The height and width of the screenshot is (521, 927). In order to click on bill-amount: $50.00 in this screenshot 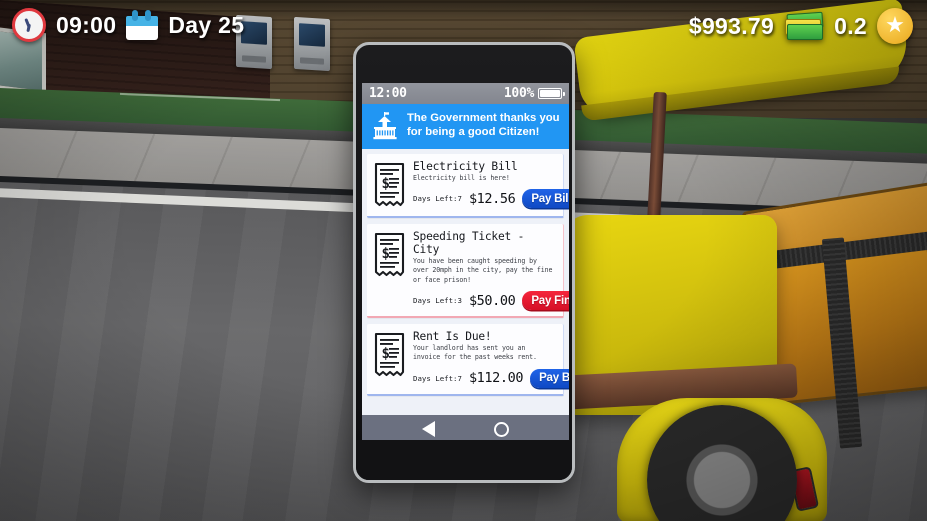, I will do `click(492, 300)`.